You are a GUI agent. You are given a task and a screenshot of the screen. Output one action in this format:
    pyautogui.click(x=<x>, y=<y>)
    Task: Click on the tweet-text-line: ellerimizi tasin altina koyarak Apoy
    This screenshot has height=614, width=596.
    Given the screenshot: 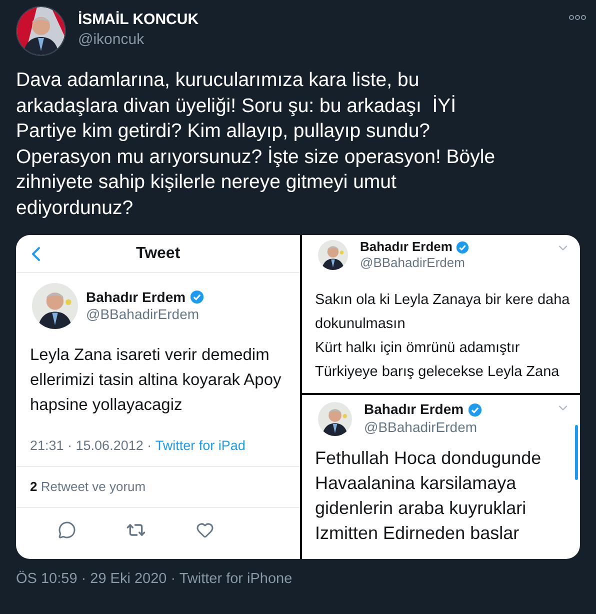 What is the action you would take?
    pyautogui.click(x=156, y=380)
    